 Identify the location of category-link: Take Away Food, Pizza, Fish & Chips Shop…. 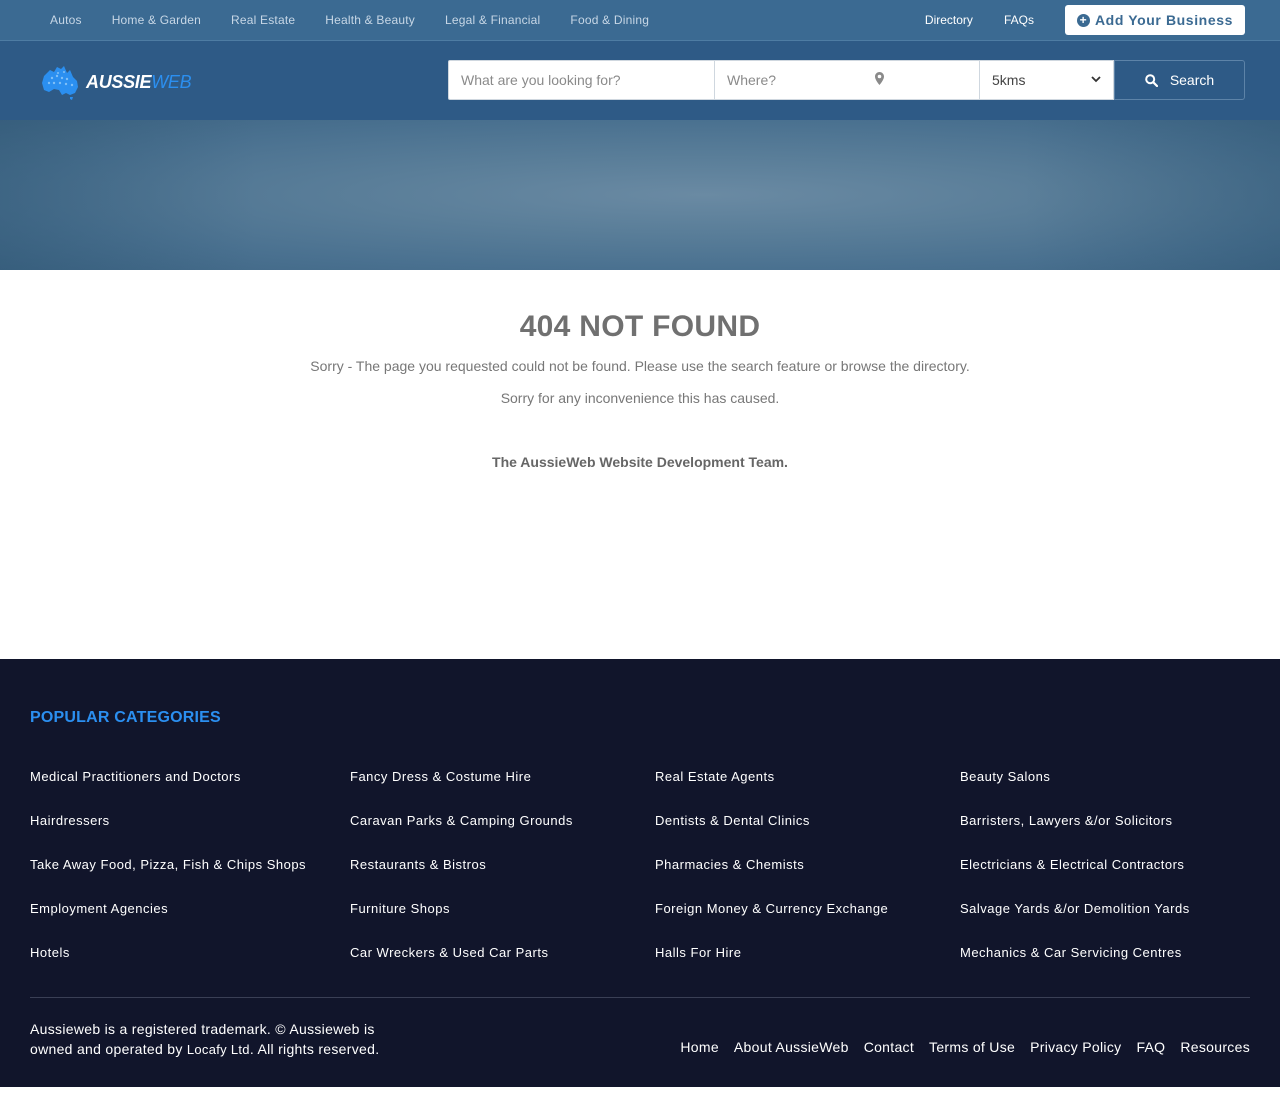
(168, 864).